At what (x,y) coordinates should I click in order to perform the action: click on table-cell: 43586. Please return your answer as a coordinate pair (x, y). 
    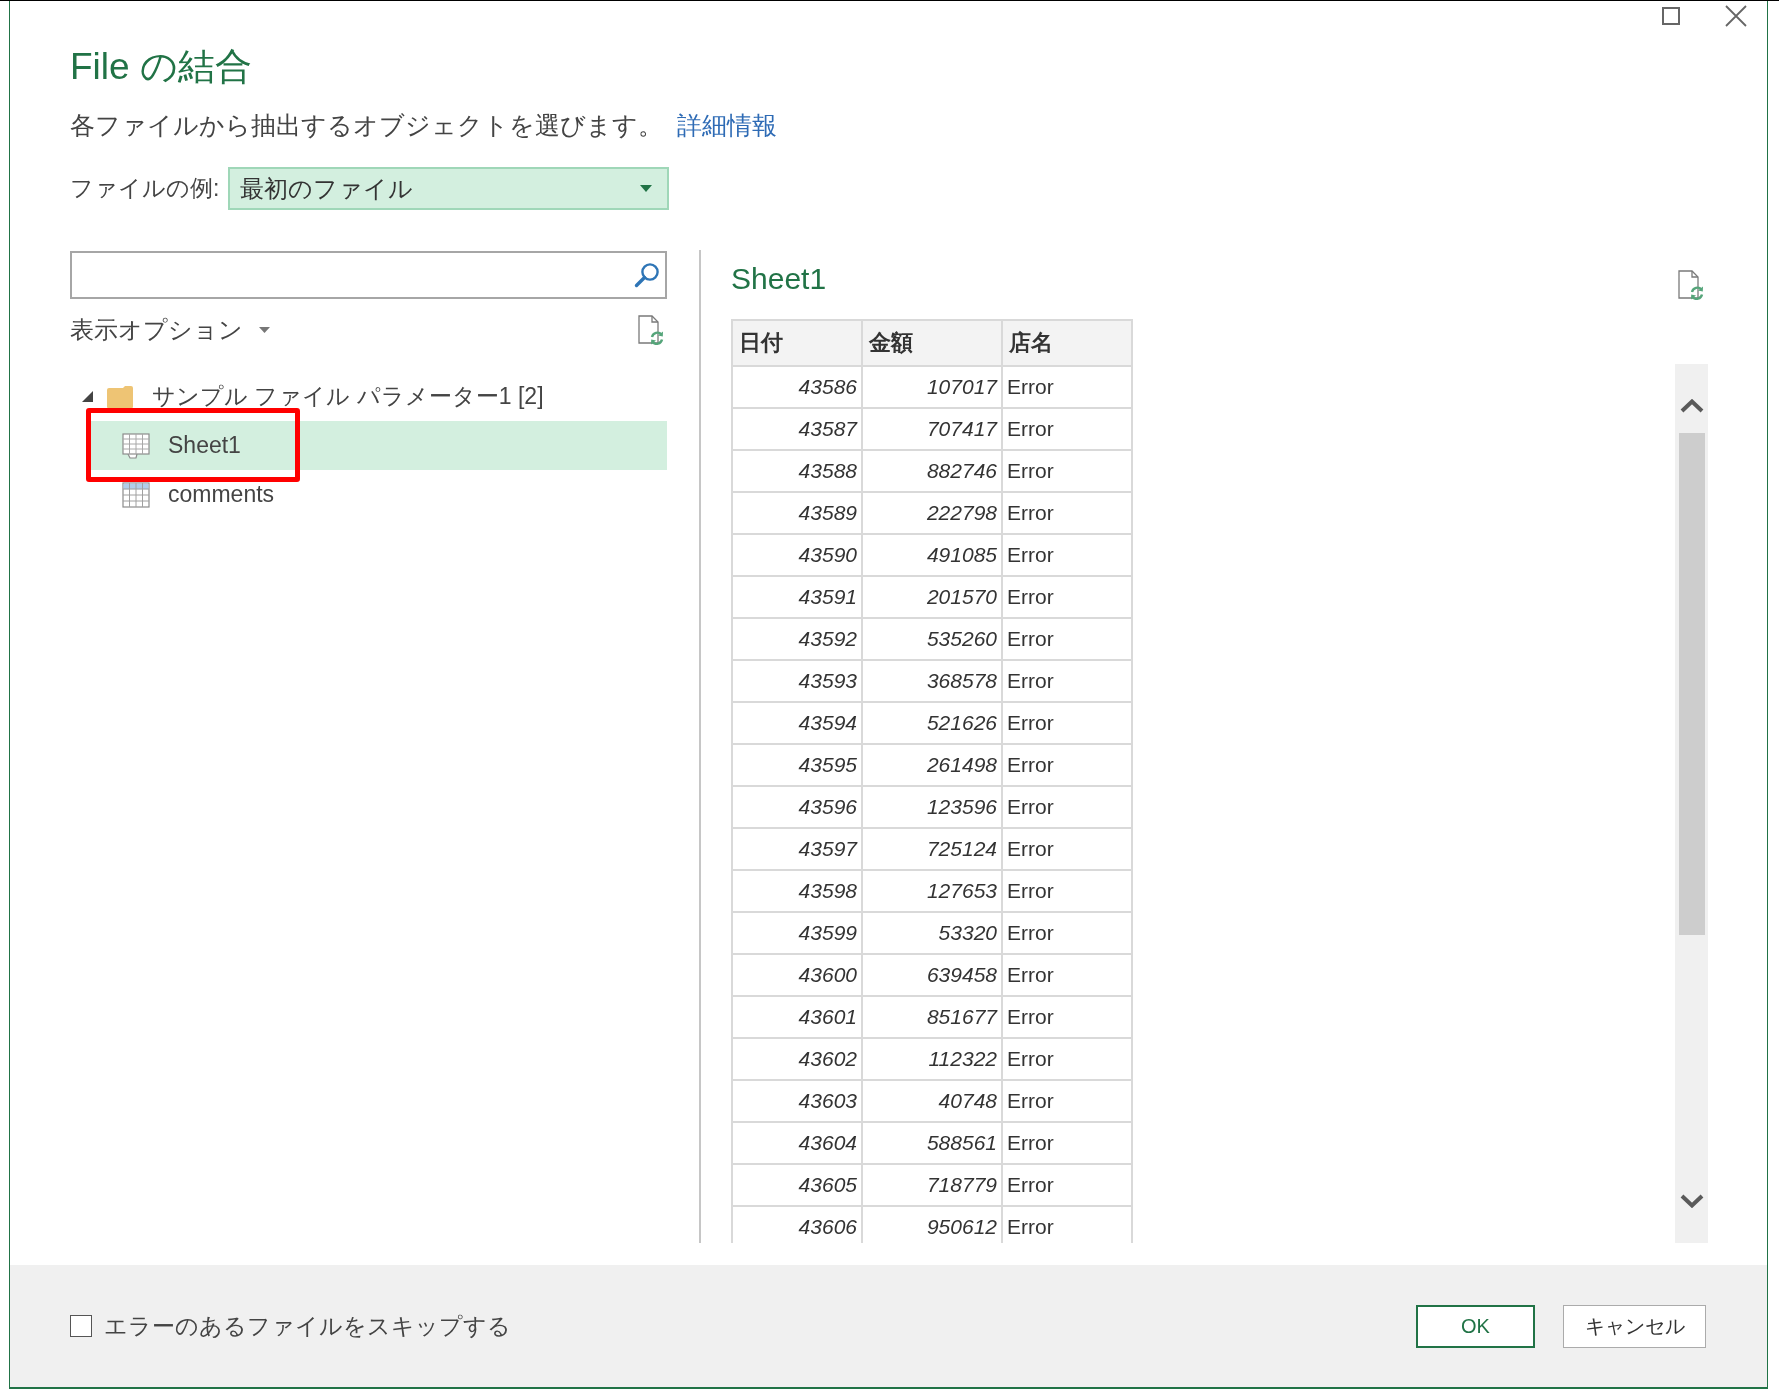
    Looking at the image, I should click on (797, 387).